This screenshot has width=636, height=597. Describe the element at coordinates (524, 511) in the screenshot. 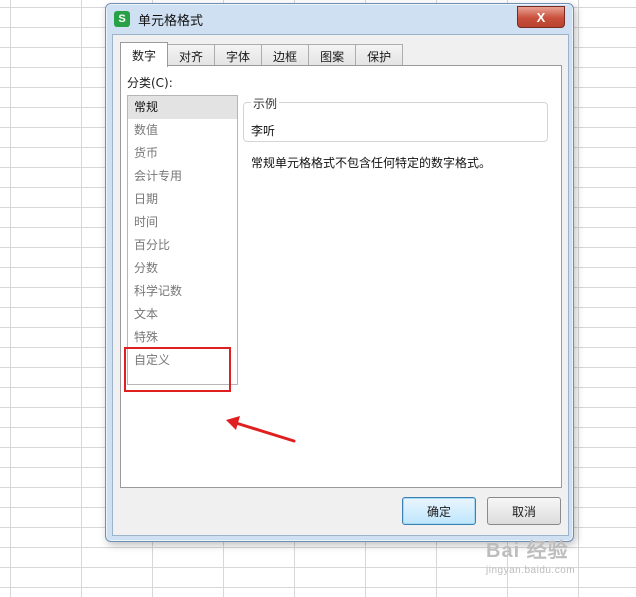

I see `cancel-button: 取消` at that location.